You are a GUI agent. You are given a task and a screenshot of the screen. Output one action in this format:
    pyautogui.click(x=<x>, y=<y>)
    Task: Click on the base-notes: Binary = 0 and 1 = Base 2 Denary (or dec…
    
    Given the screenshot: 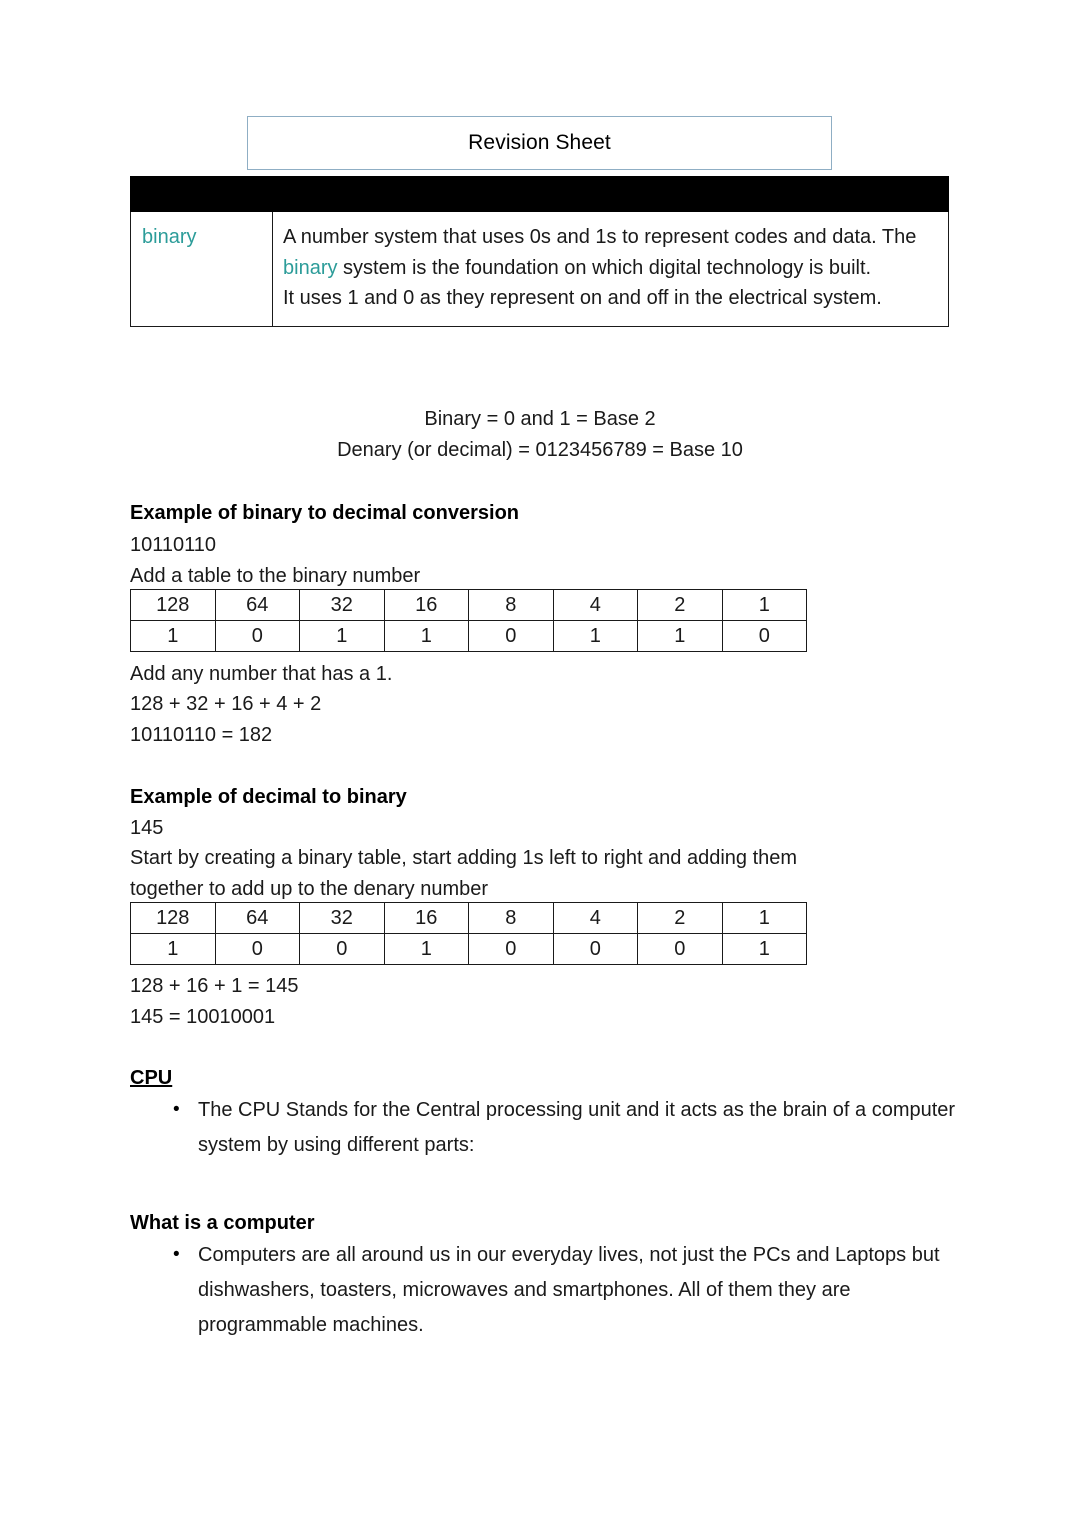 What is the action you would take?
    pyautogui.click(x=540, y=435)
    